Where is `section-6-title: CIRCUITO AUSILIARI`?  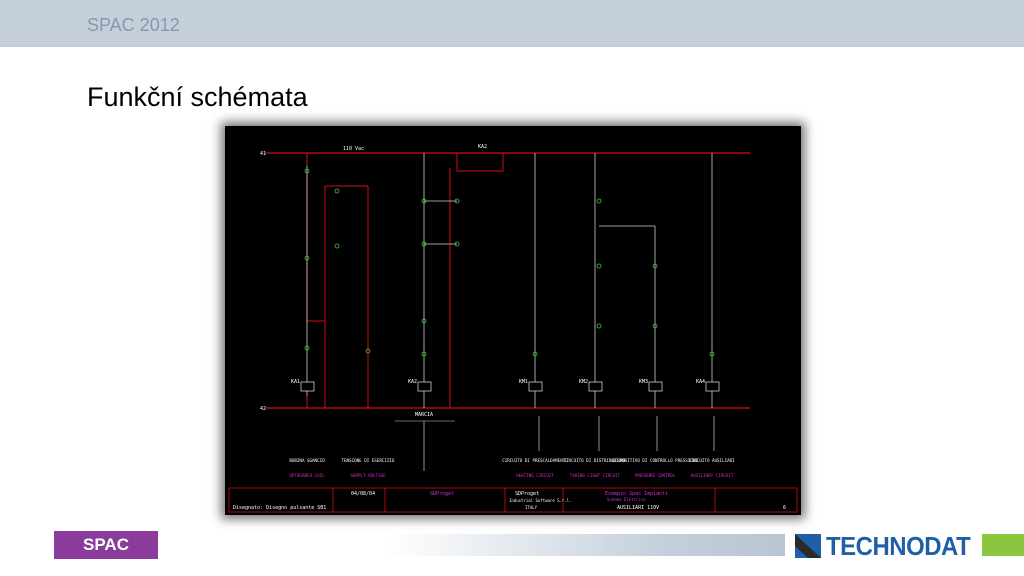 section-6-title: CIRCUITO AUSILIARI is located at coordinates (712, 460).